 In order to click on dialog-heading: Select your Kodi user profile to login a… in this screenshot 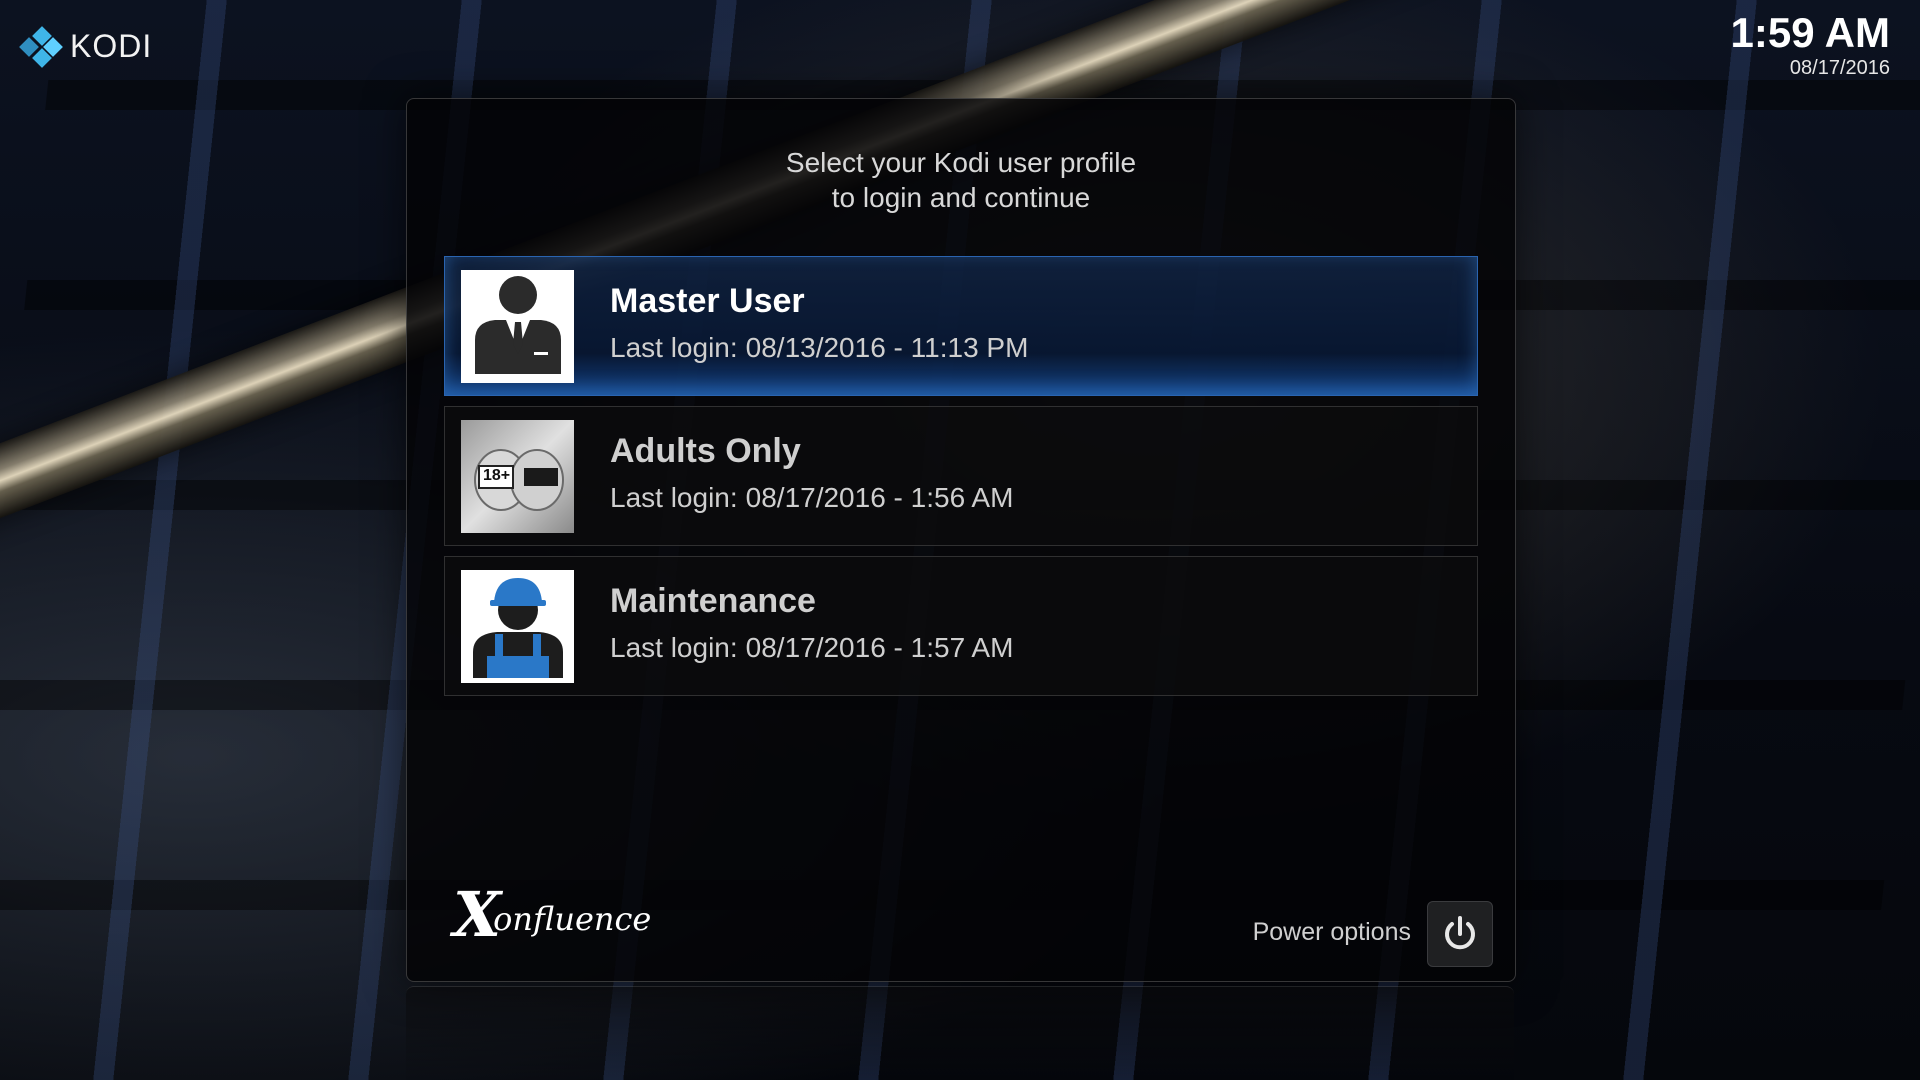, I will do `click(961, 180)`.